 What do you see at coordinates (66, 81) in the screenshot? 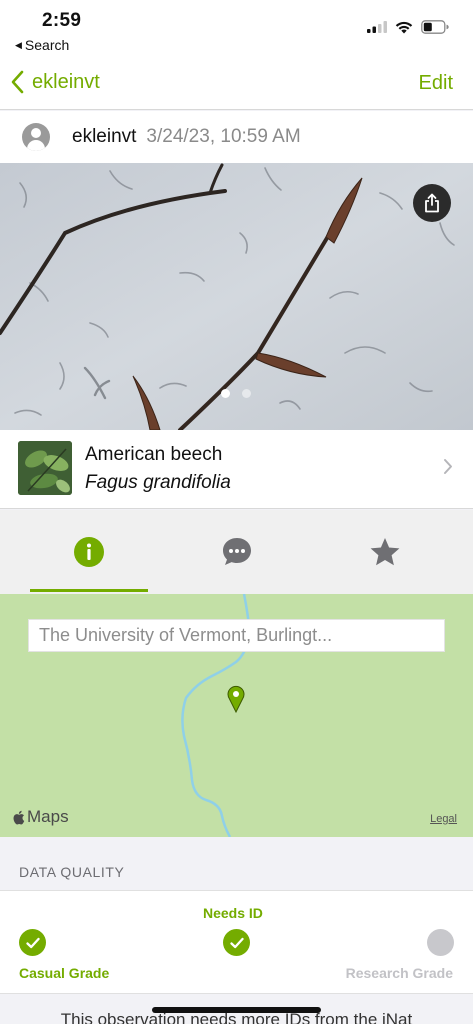
I see `back-button-label: ekleinvt` at bounding box center [66, 81].